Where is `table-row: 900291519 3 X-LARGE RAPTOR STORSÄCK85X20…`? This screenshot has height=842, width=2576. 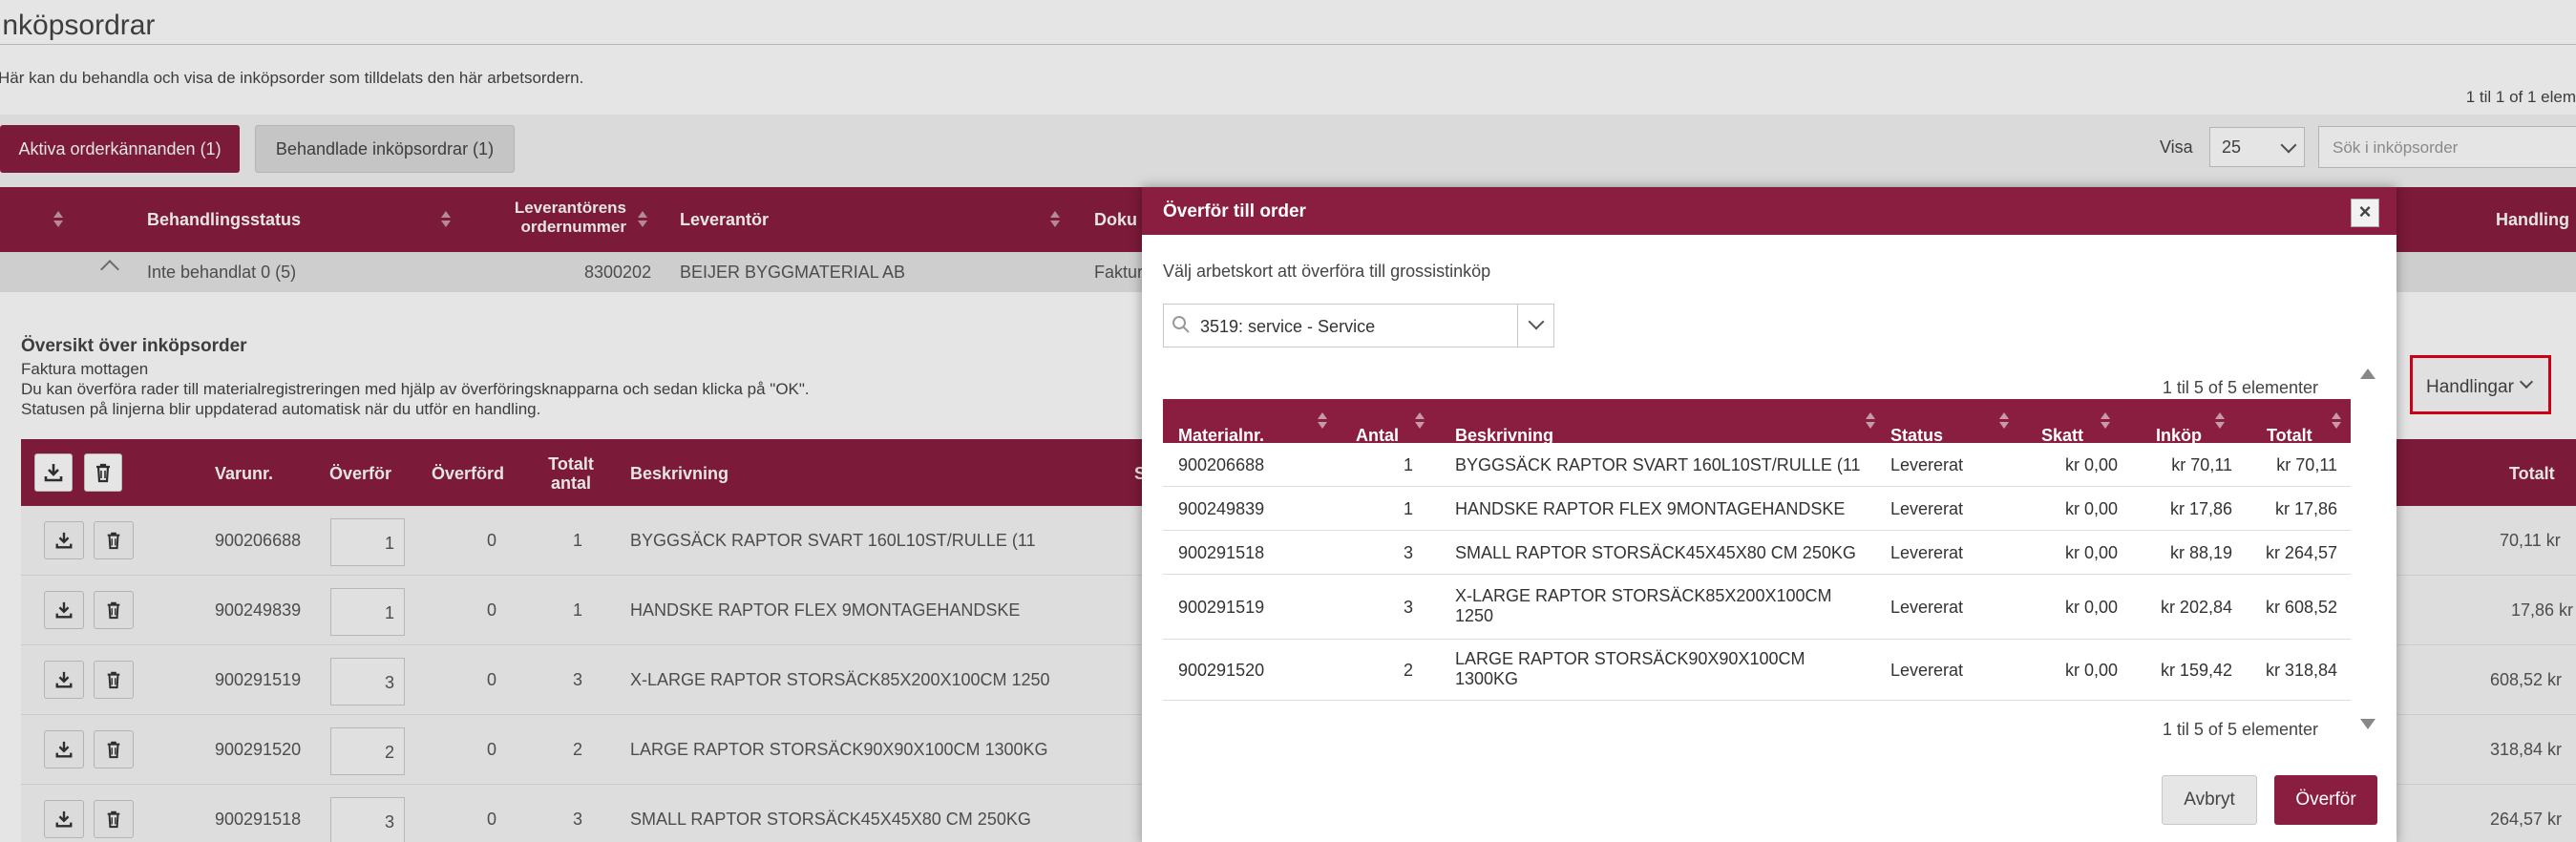 table-row: 900291519 3 X-LARGE RAPTOR STORSÄCK85X20… is located at coordinates (1757, 607).